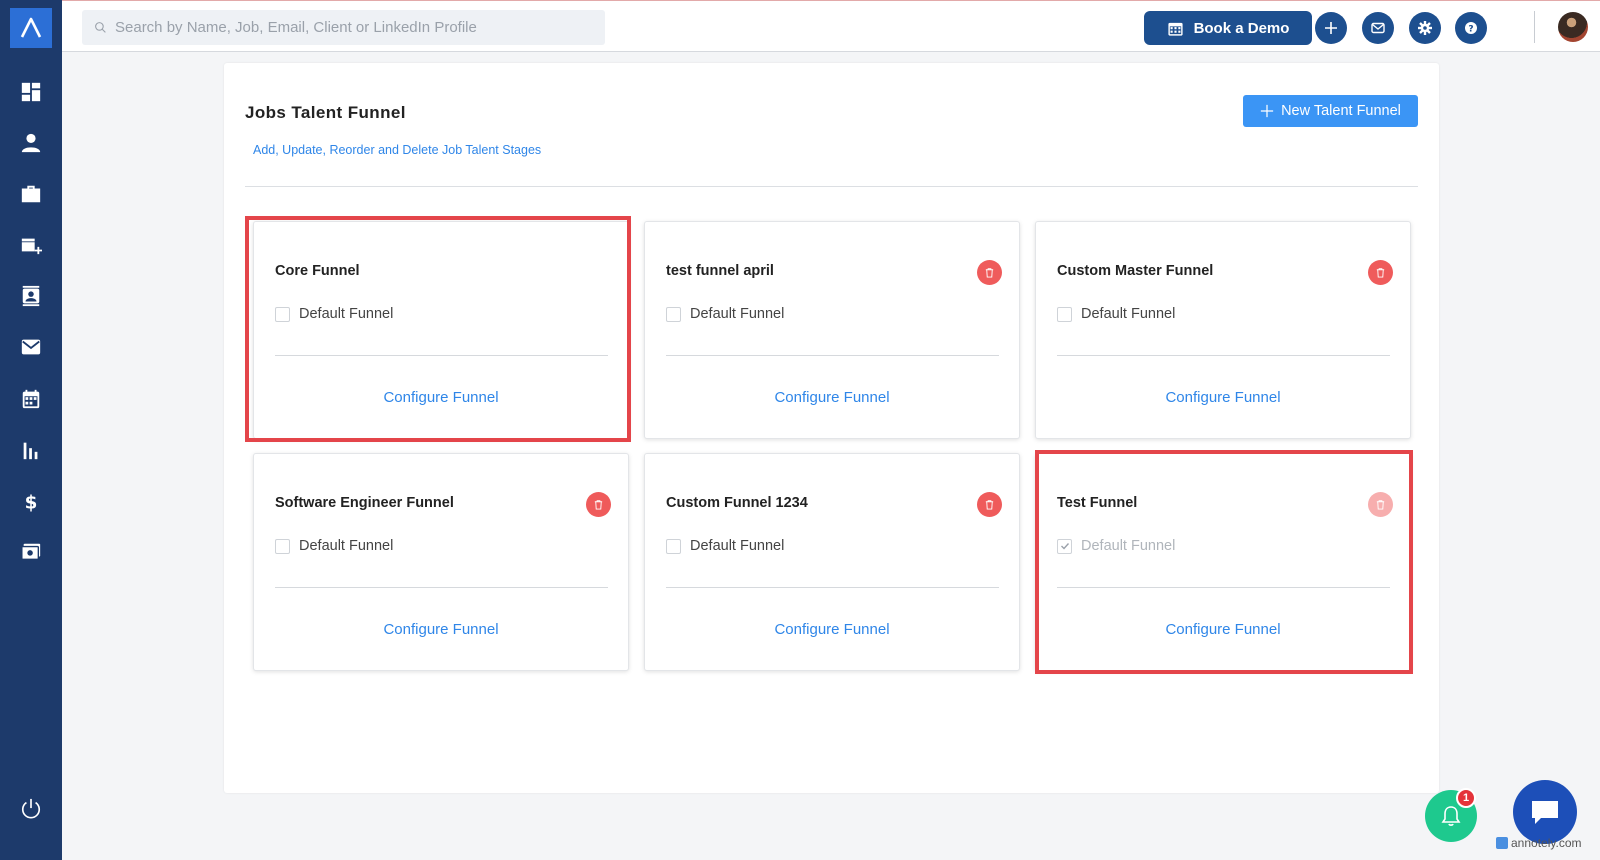 The height and width of the screenshot is (860, 1600). I want to click on new-talent-funnel-button: New Talent Funnel, so click(1330, 111).